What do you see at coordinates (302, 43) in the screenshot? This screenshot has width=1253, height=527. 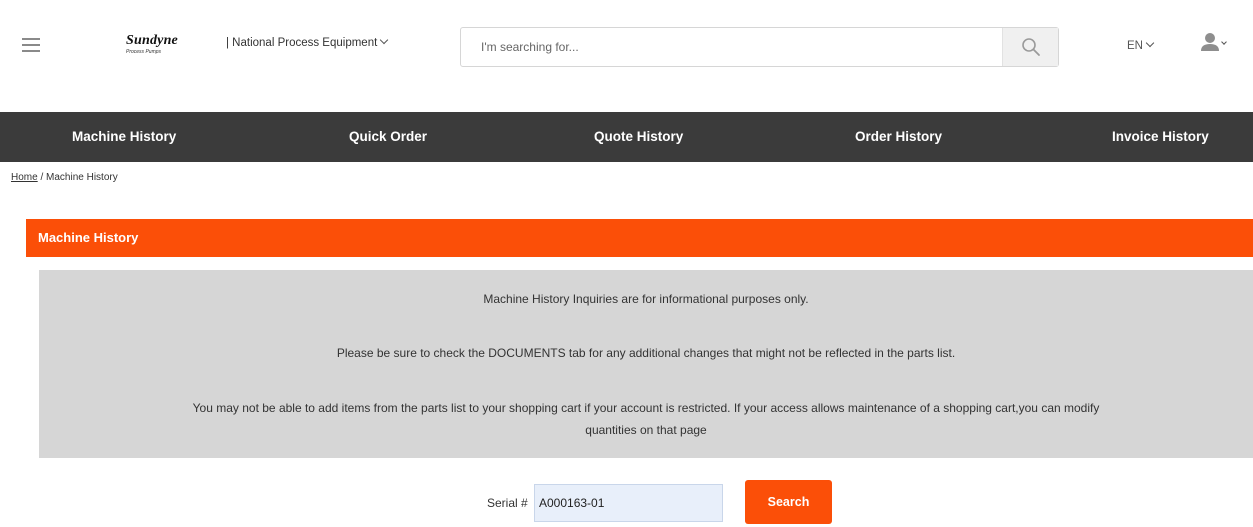 I see `company-label: | National Process Equipment` at bounding box center [302, 43].